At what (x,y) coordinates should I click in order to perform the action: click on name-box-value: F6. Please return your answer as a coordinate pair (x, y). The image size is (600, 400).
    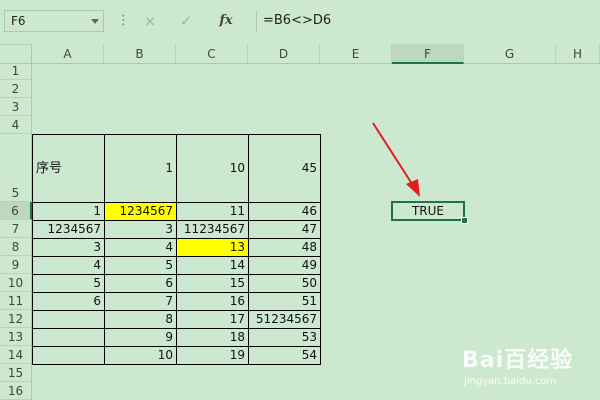
    Looking at the image, I should click on (18, 21).